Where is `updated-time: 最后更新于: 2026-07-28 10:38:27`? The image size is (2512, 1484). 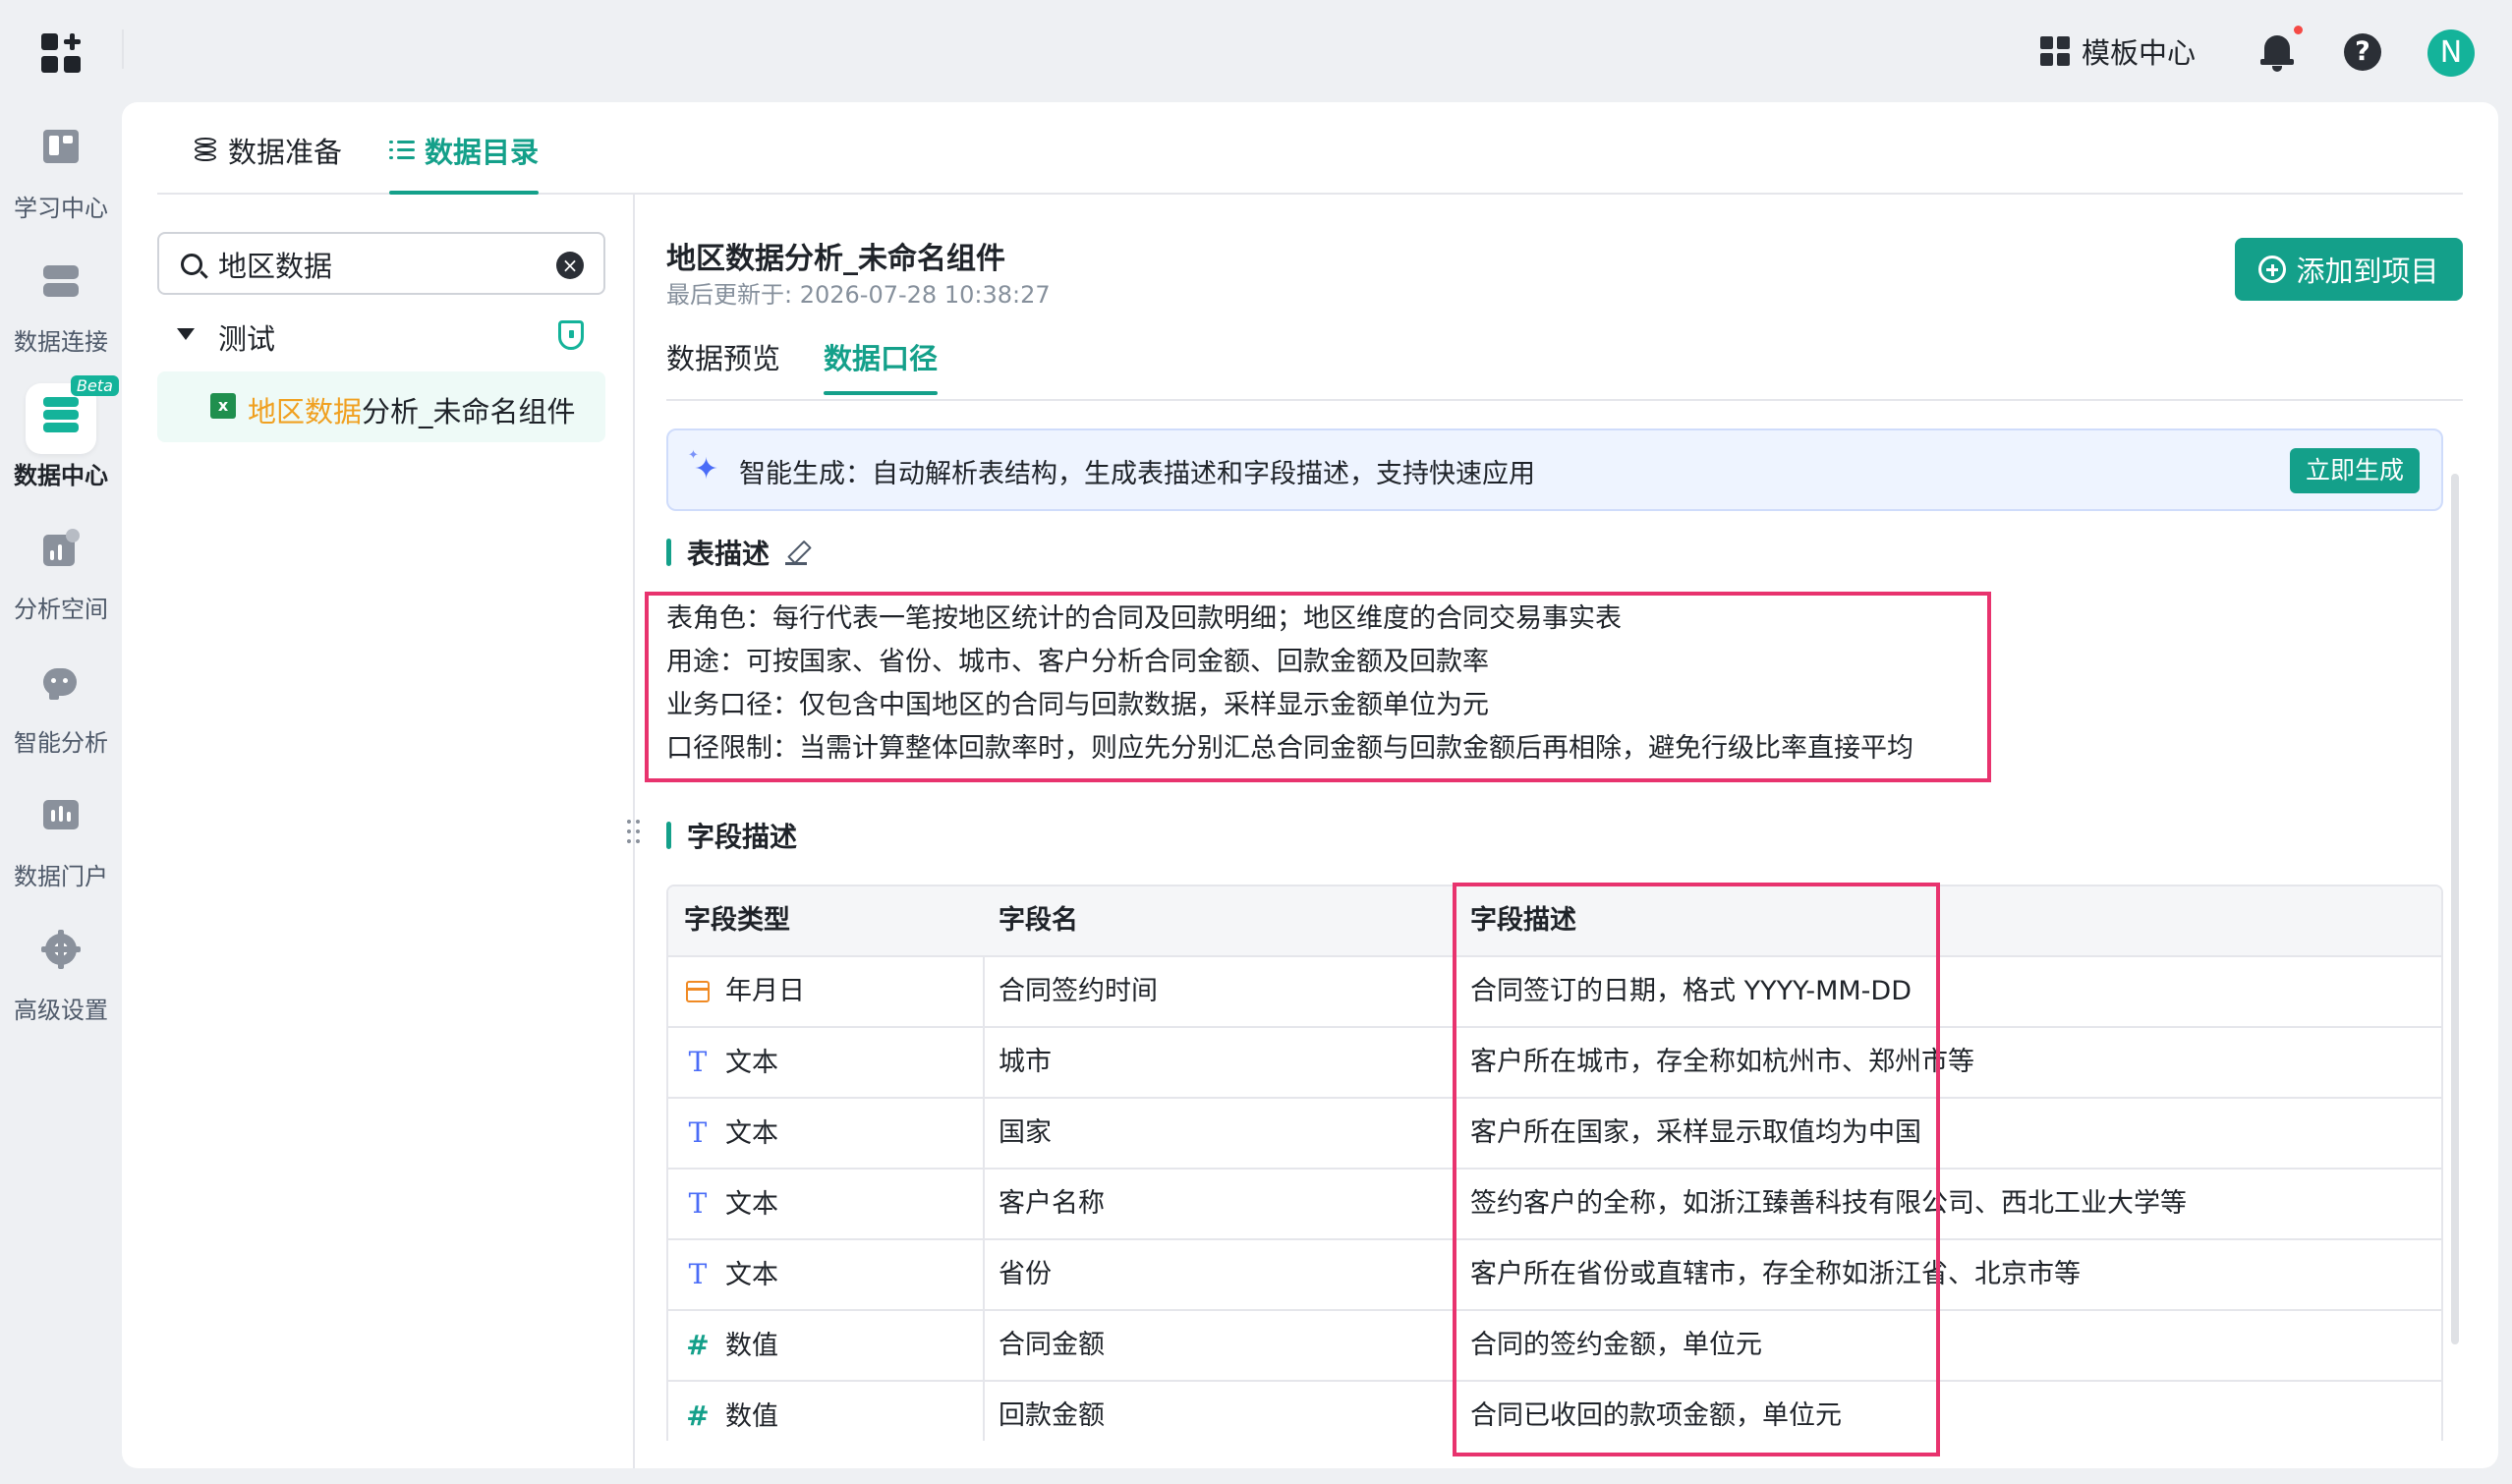 updated-time: 最后更新于: 2026-07-28 10:38:27 is located at coordinates (858, 295).